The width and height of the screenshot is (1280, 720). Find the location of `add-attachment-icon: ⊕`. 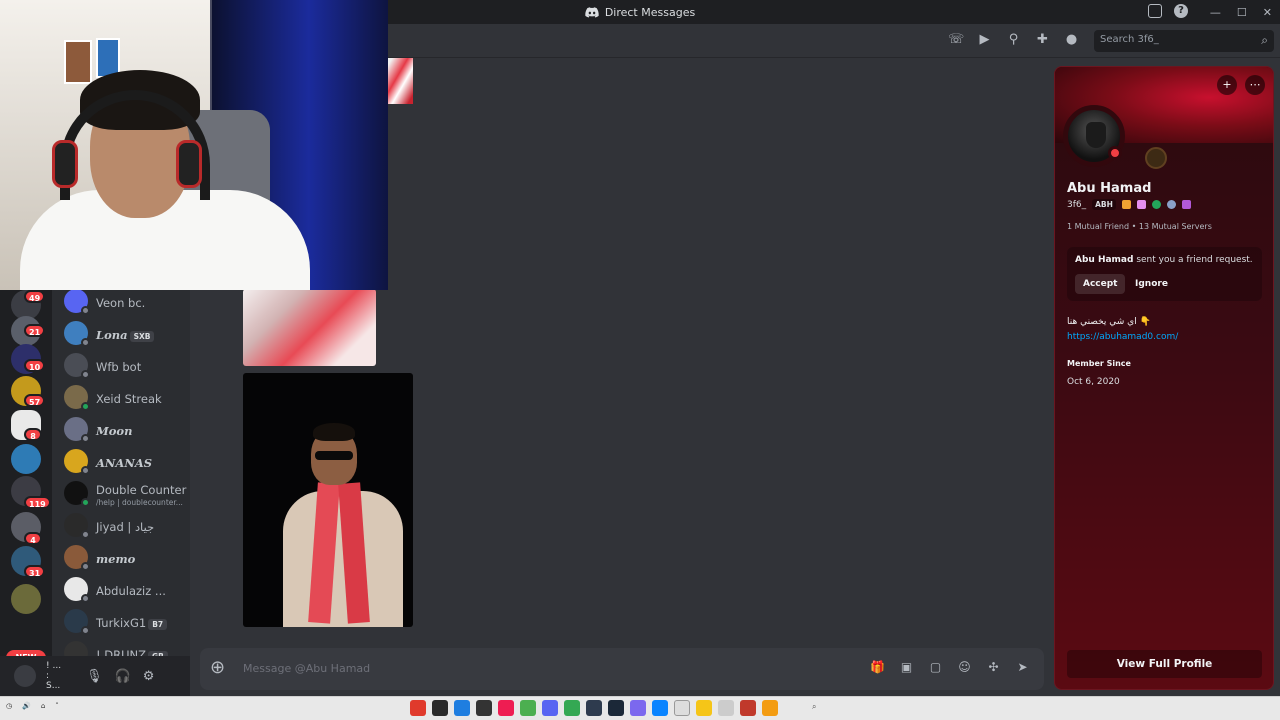

add-attachment-icon: ⊕ is located at coordinates (217, 668).